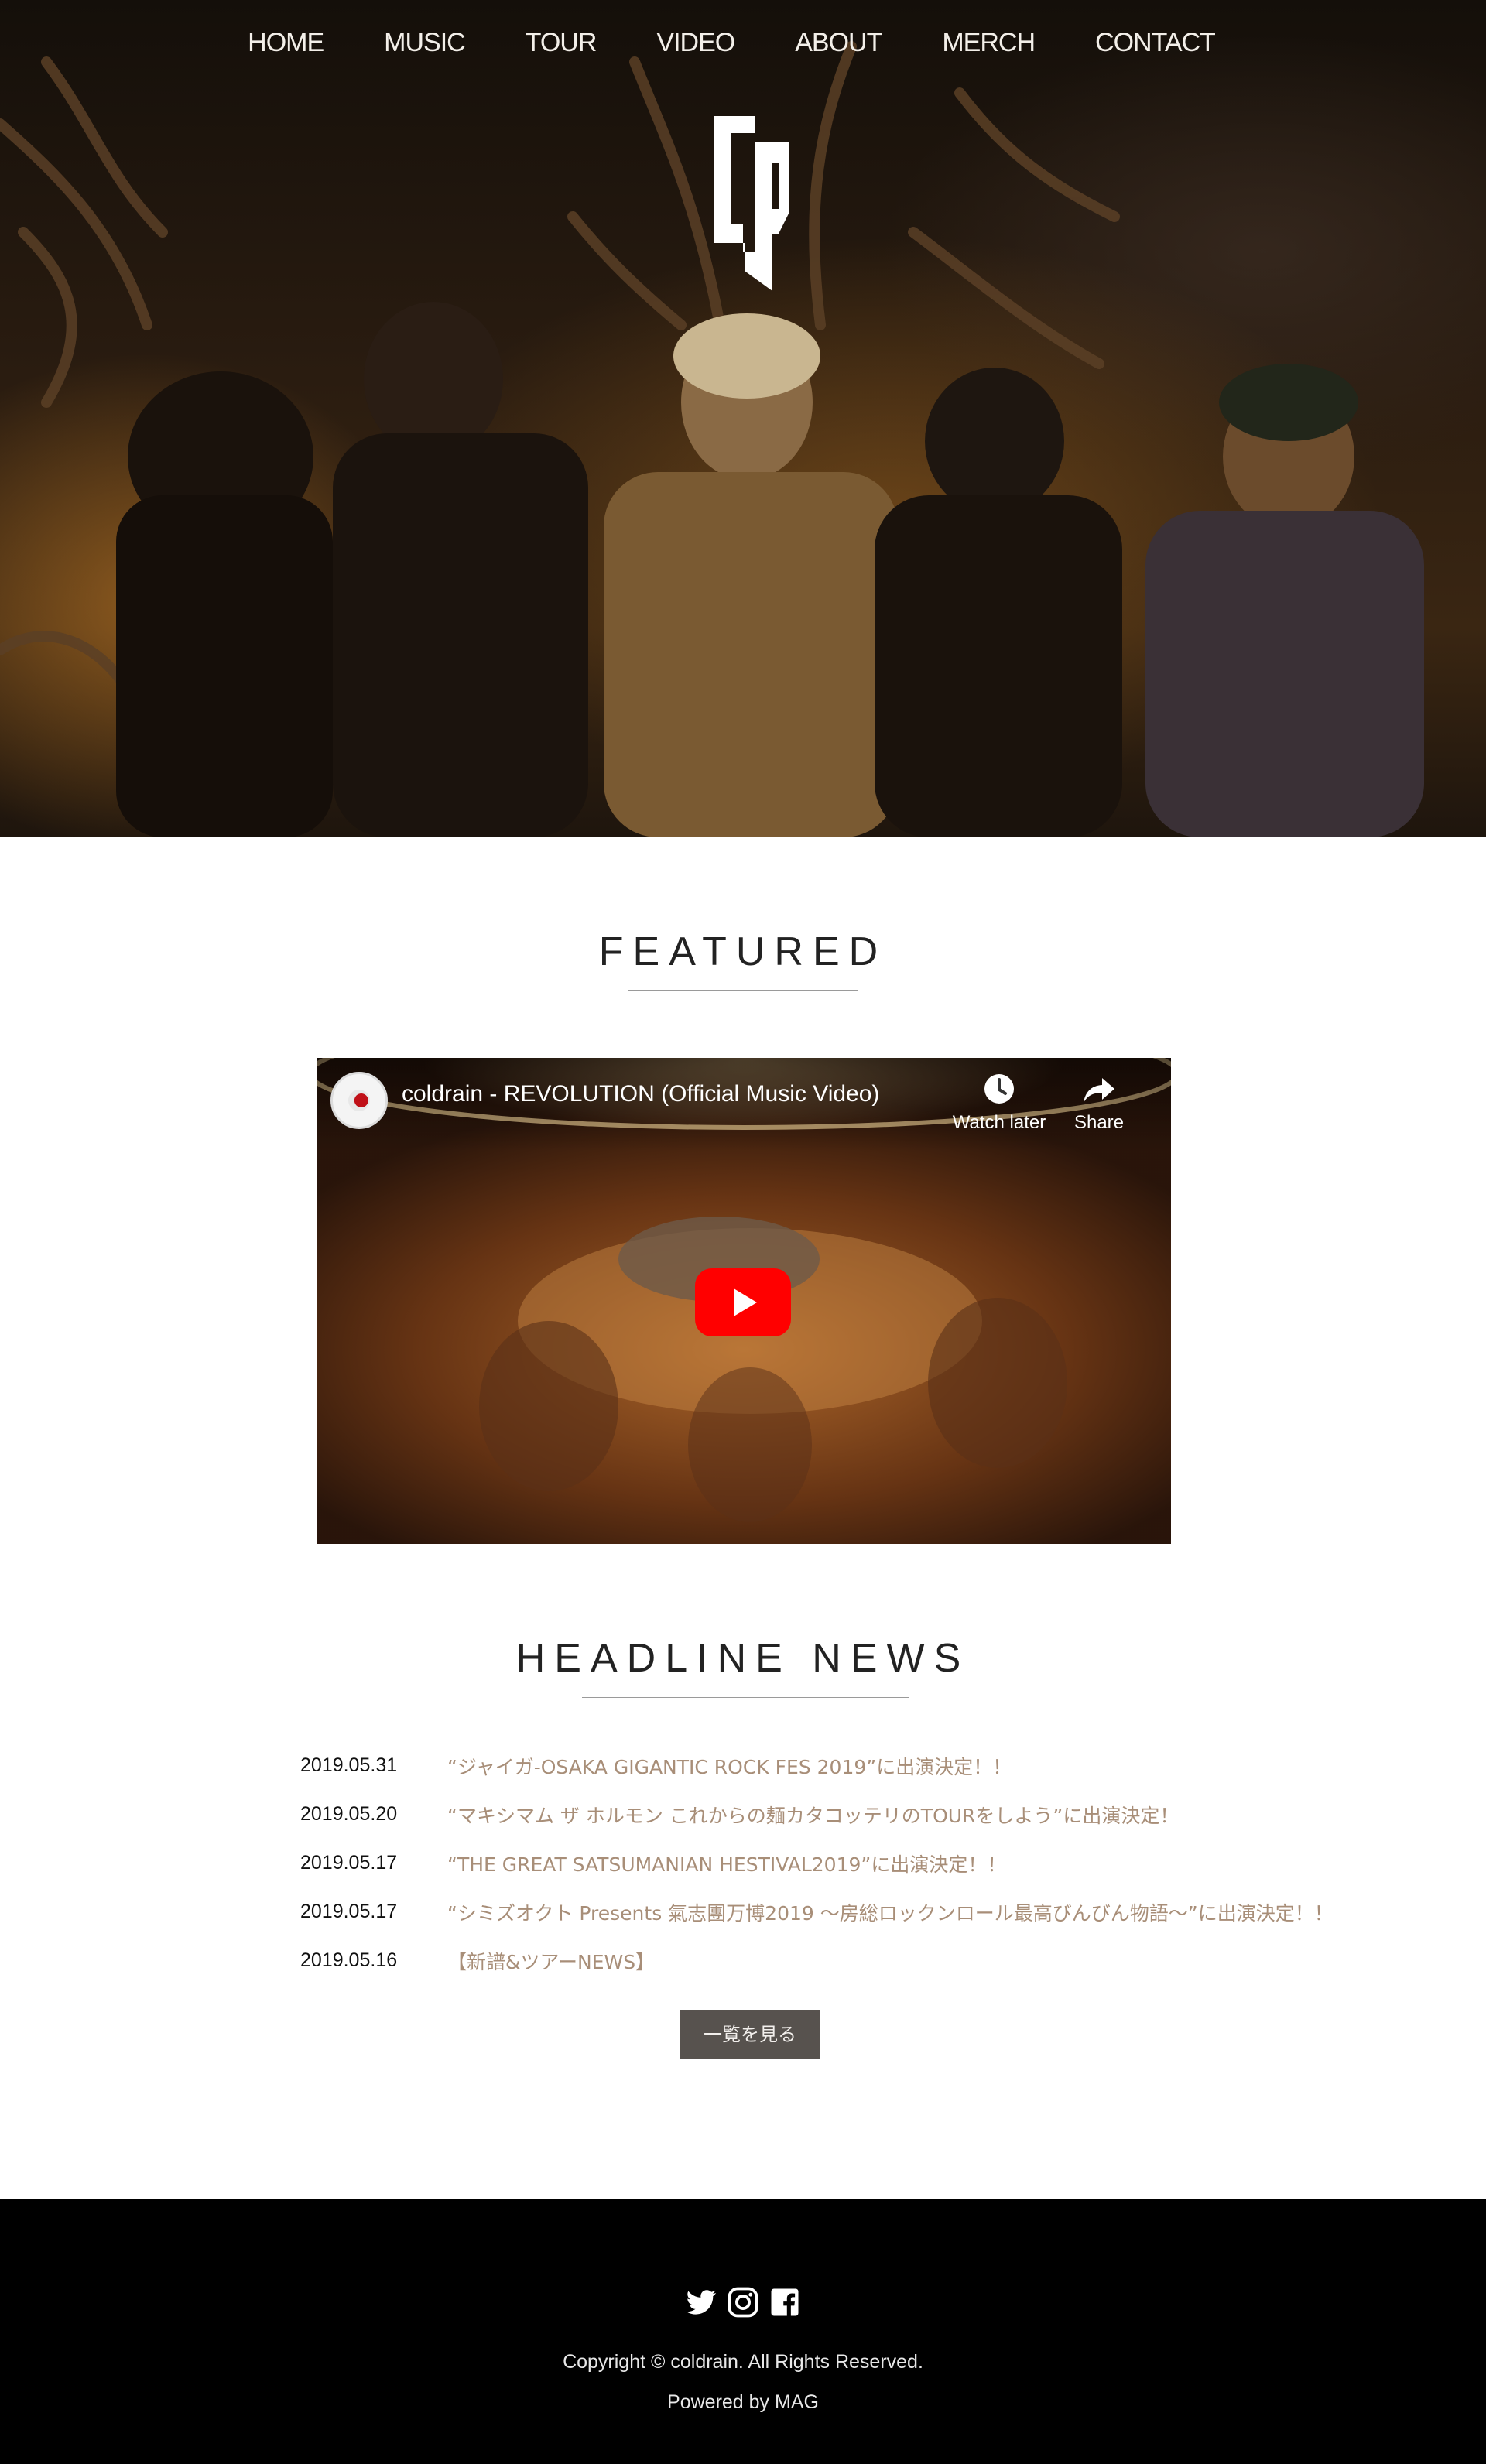 This screenshot has height=2464, width=1486. I want to click on nav-item-home: HOME, so click(285, 42).